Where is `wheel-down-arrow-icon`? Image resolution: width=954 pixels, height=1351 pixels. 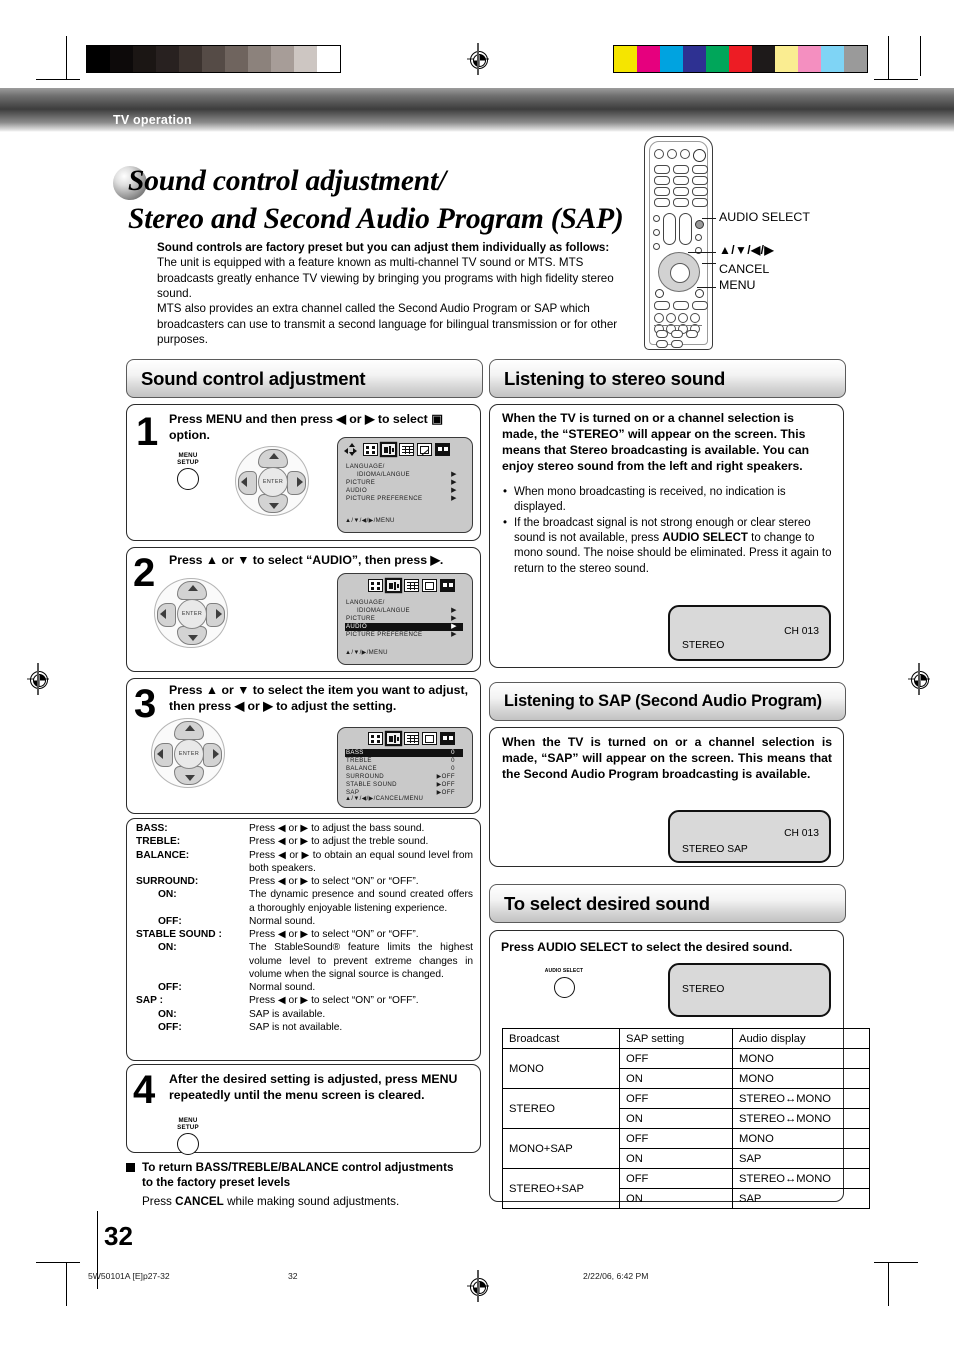
wheel-down-arrow-icon is located at coordinates (274, 506).